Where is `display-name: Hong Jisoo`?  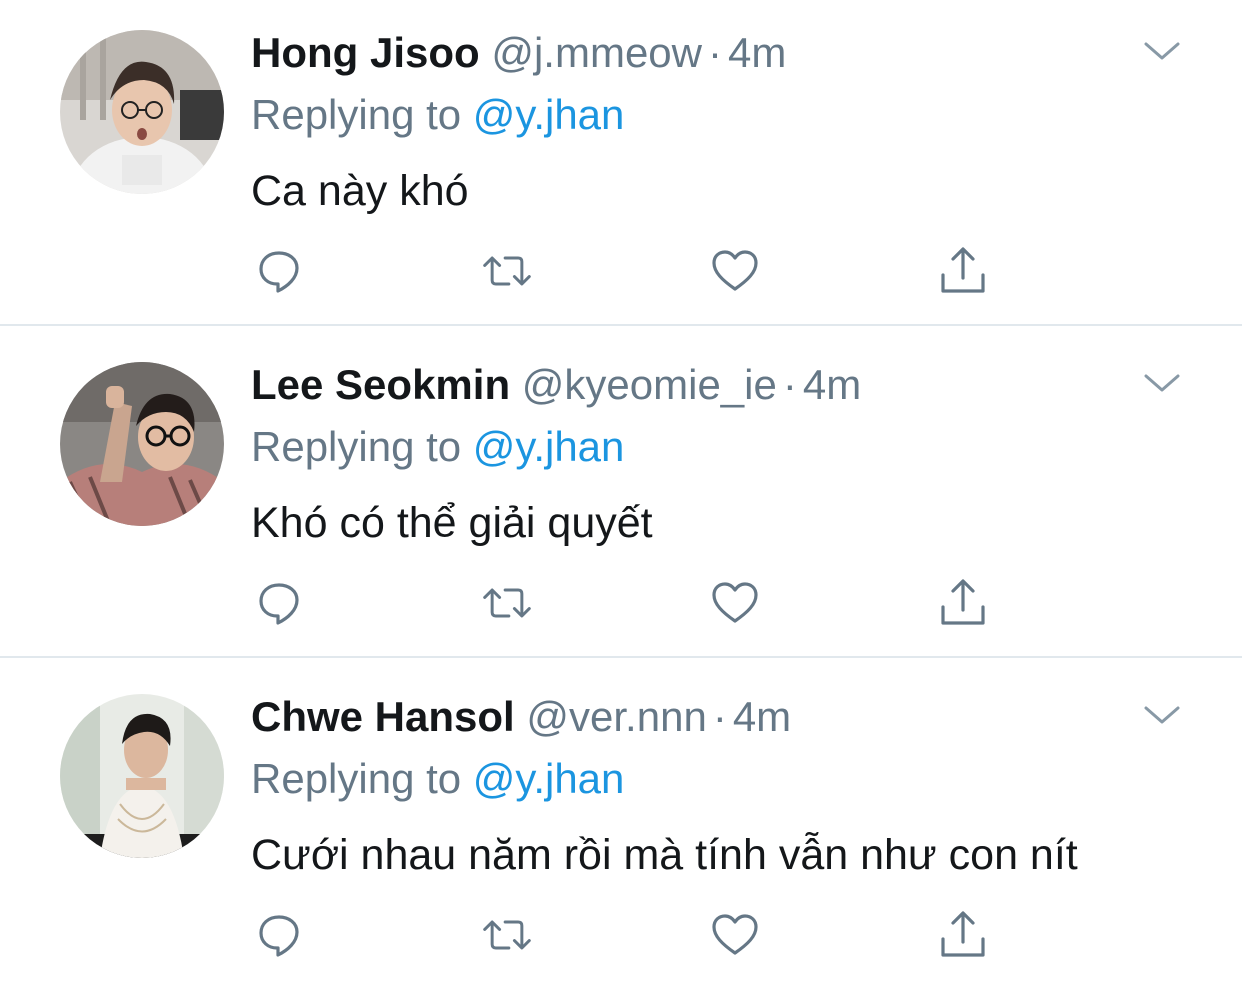
display-name: Hong Jisoo is located at coordinates (365, 52).